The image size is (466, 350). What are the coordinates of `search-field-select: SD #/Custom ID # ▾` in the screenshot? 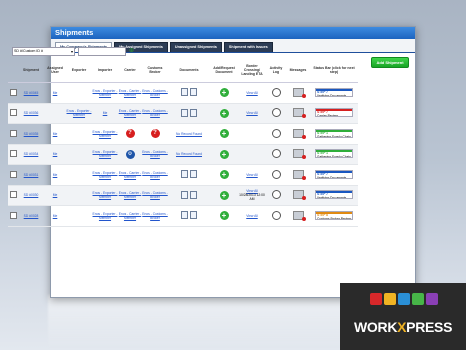 It's located at (43, 51).